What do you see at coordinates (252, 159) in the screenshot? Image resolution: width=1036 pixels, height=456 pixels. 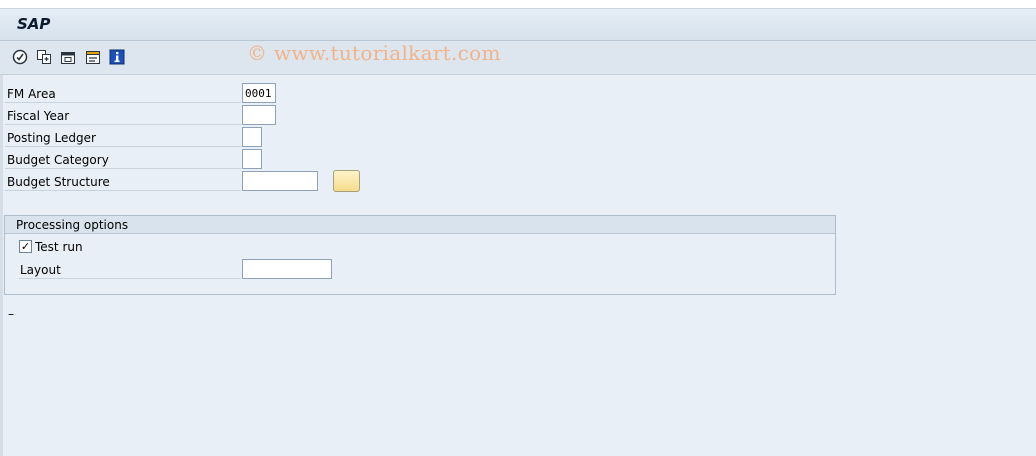 I see `budget-category-field` at bounding box center [252, 159].